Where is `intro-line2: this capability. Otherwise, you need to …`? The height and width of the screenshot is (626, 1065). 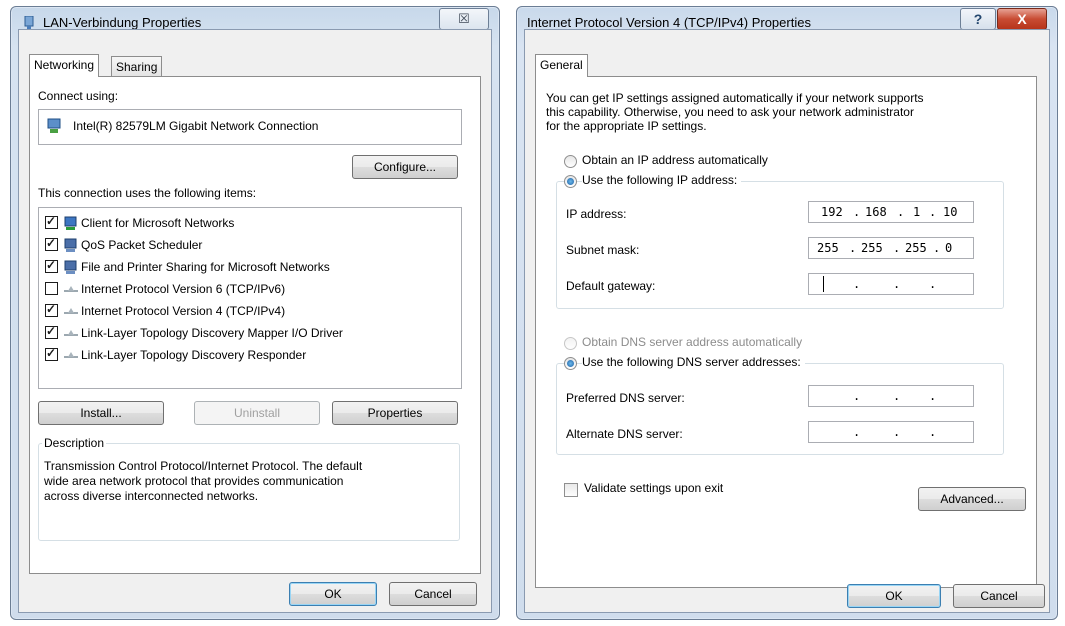 intro-line2: this capability. Otherwise, you need to … is located at coordinates (730, 112).